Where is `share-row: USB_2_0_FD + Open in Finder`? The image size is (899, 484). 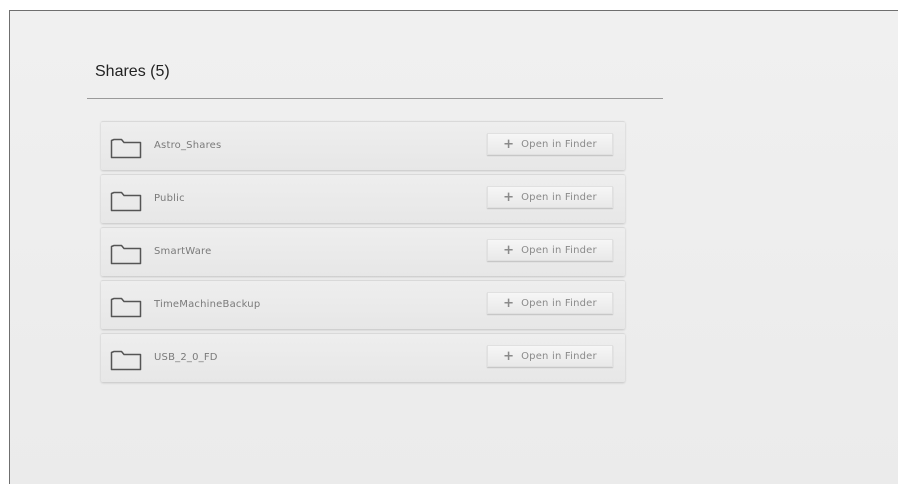
share-row: USB_2_0_FD + Open in Finder is located at coordinates (363, 357).